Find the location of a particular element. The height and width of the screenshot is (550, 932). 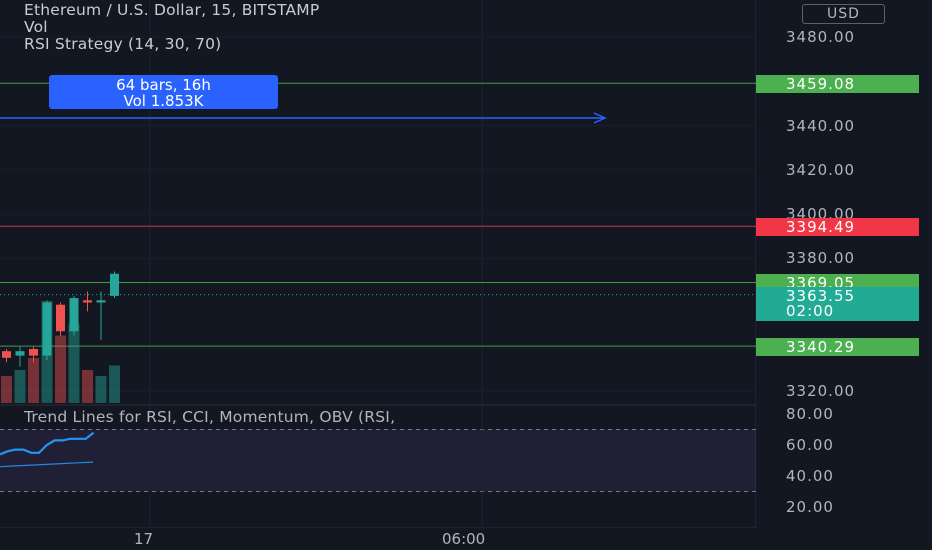

measure-tooltip: 64 bars, 16h Vol 1.853K is located at coordinates (163, 92).